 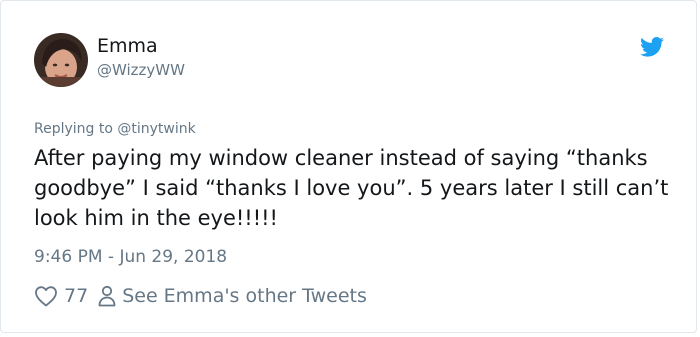 I want to click on like-count: 77, so click(x=76, y=296).